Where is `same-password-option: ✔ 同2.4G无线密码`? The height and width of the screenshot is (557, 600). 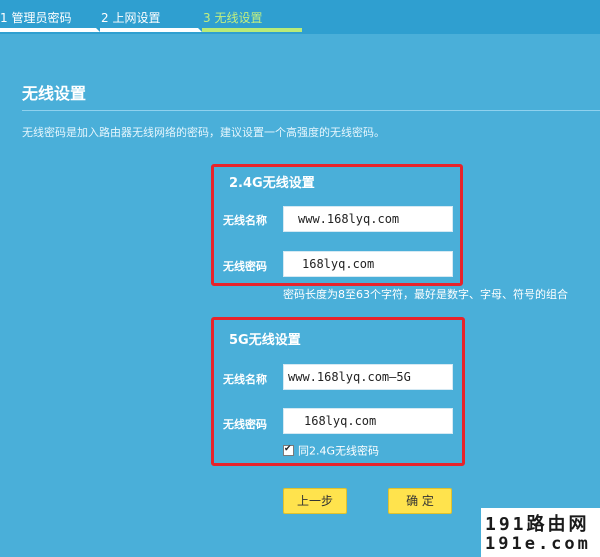
same-password-option: ✔ 同2.4G无线密码 is located at coordinates (331, 449).